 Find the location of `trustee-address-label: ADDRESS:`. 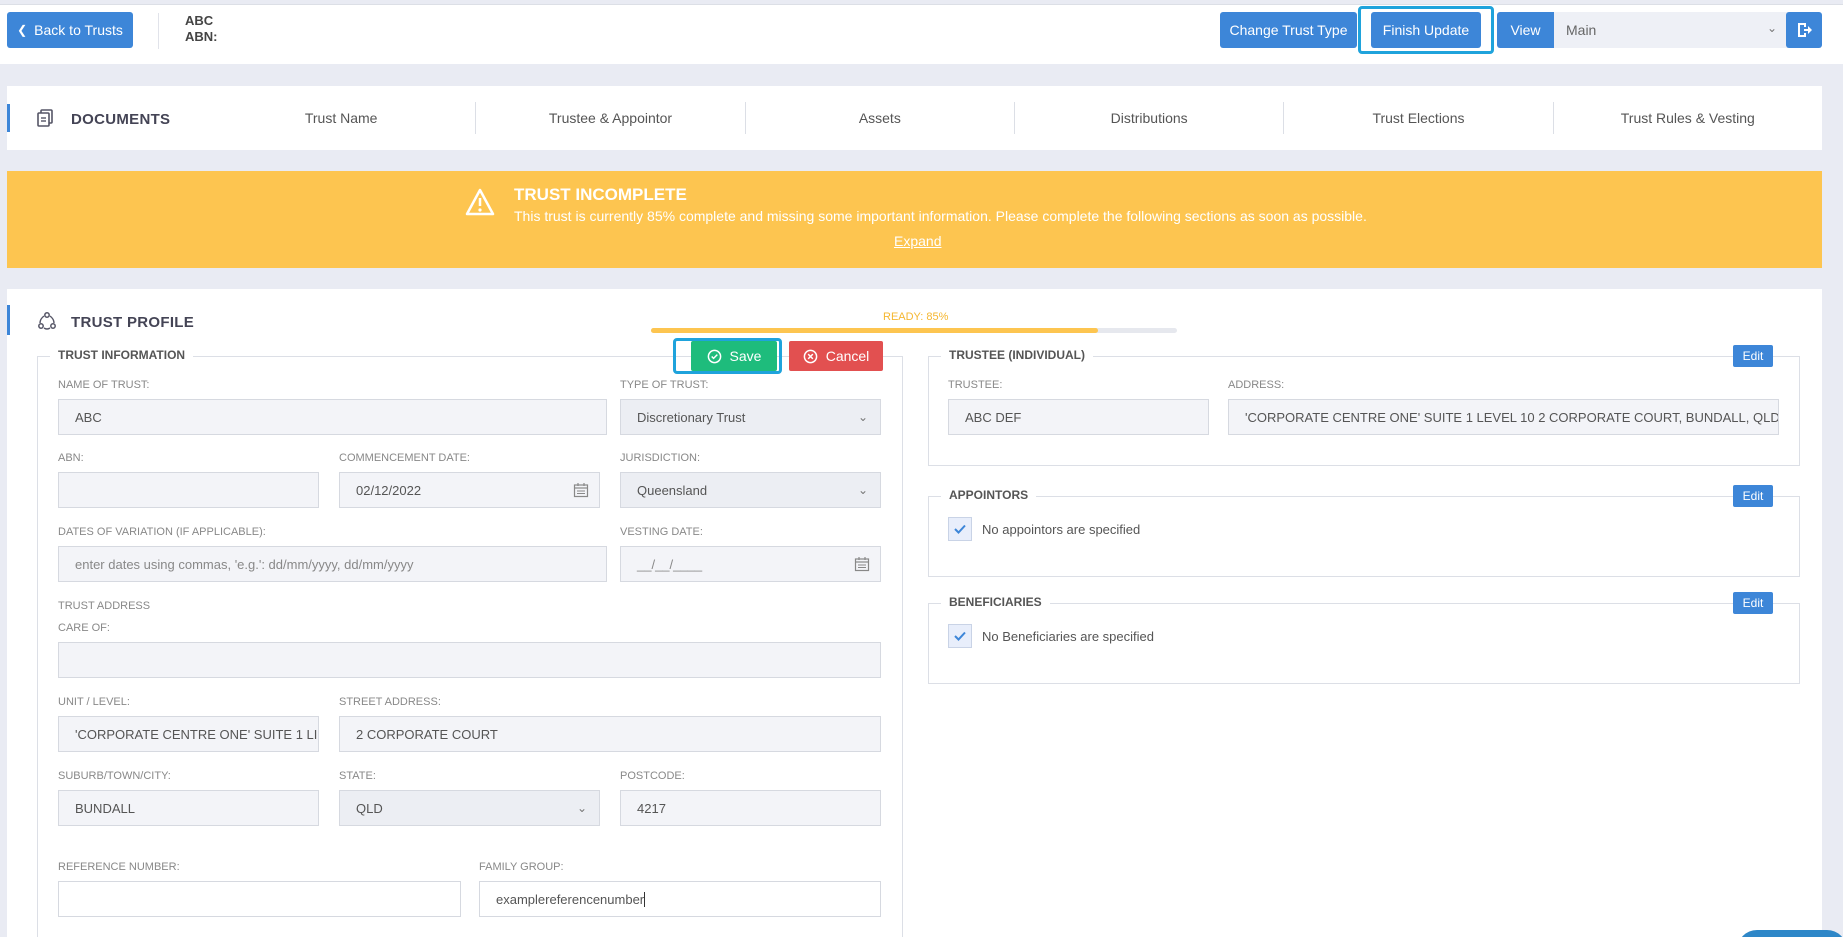

trustee-address-label: ADDRESS: is located at coordinates (1256, 385).